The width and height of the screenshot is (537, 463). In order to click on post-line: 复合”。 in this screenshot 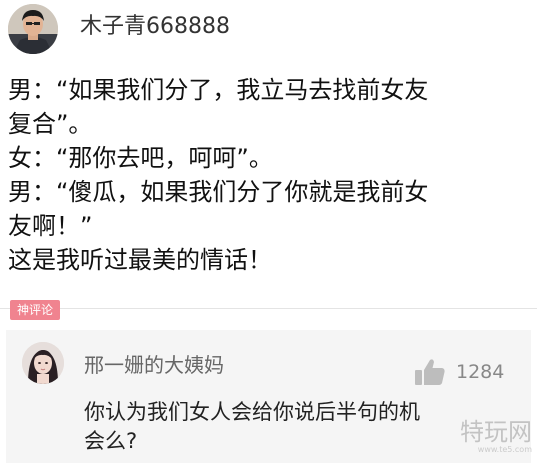, I will do `click(50, 124)`.